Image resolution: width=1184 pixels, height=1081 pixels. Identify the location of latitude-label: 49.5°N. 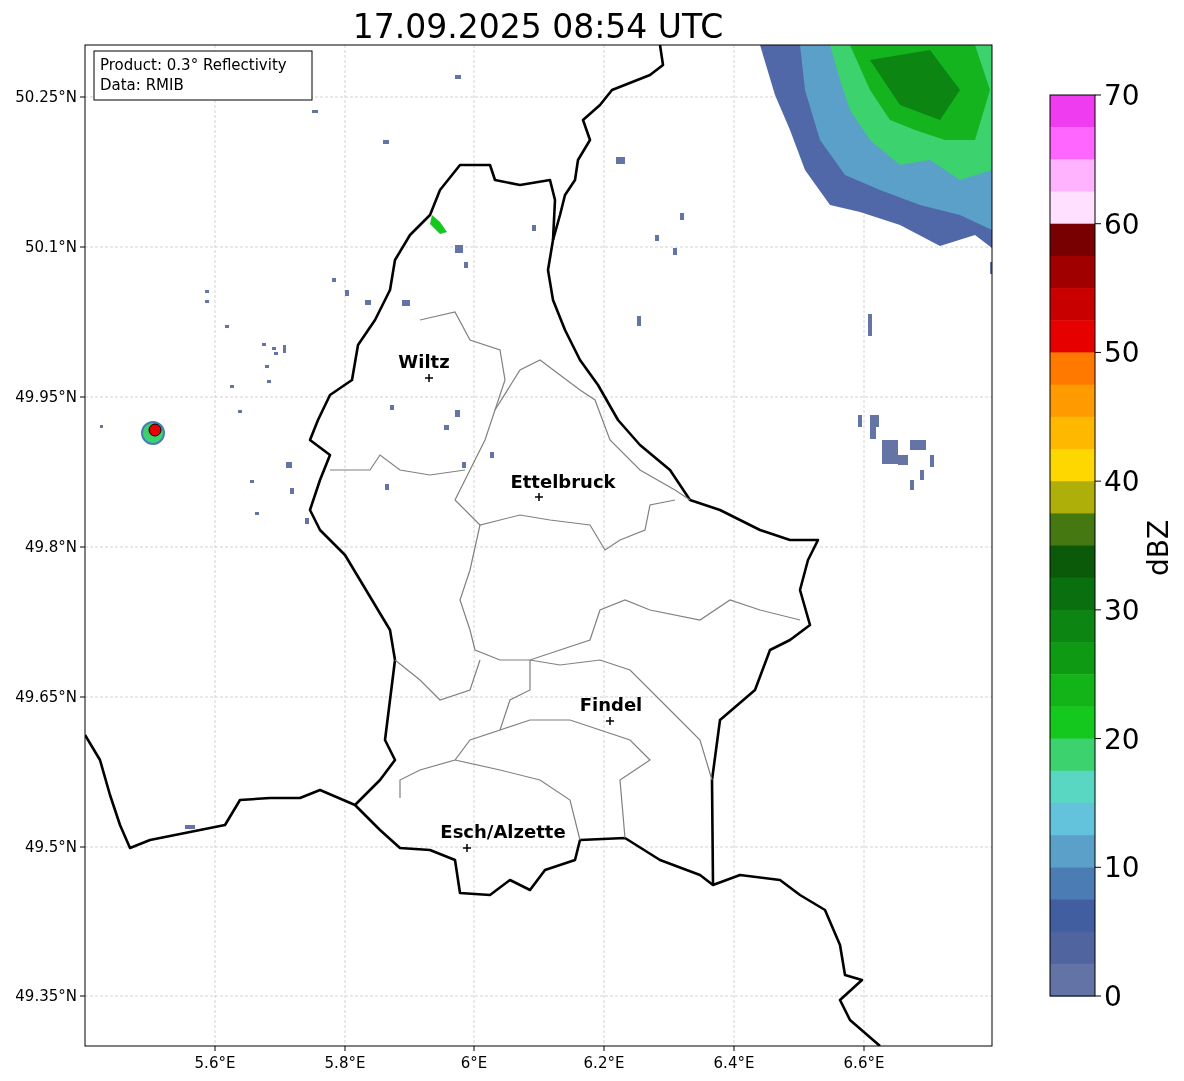
(50, 847).